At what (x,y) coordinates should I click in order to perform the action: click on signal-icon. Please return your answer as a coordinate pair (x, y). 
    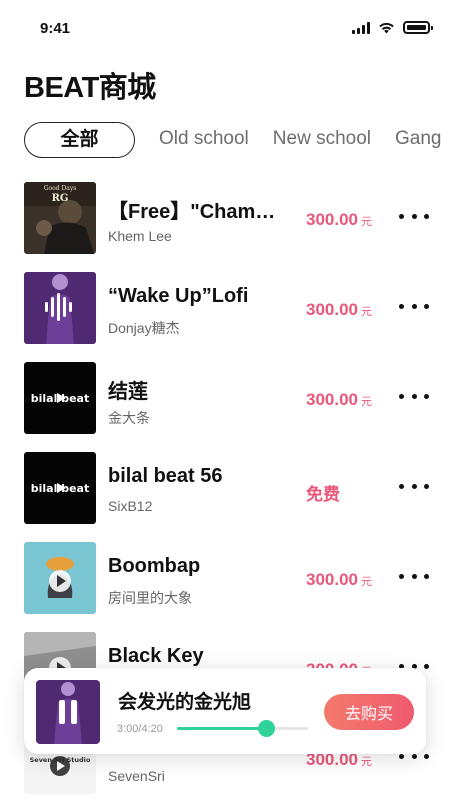
    Looking at the image, I should click on (361, 27).